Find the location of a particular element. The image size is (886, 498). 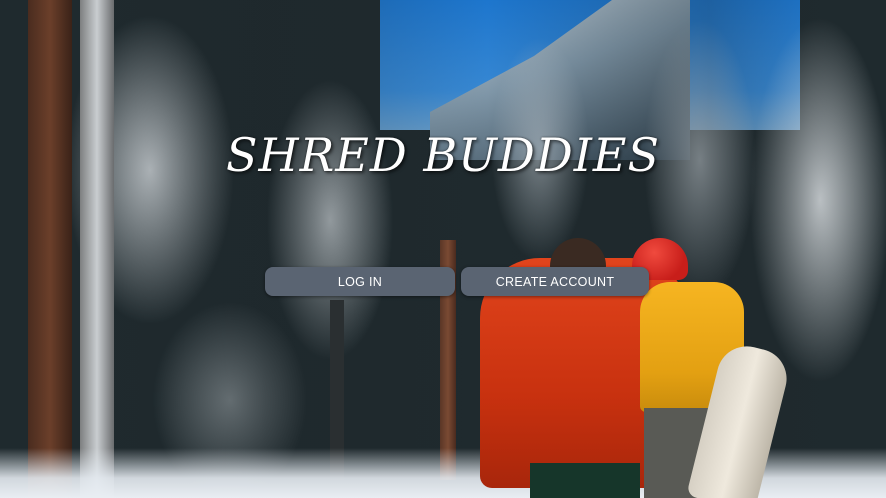

pants is located at coordinates (585, 480).